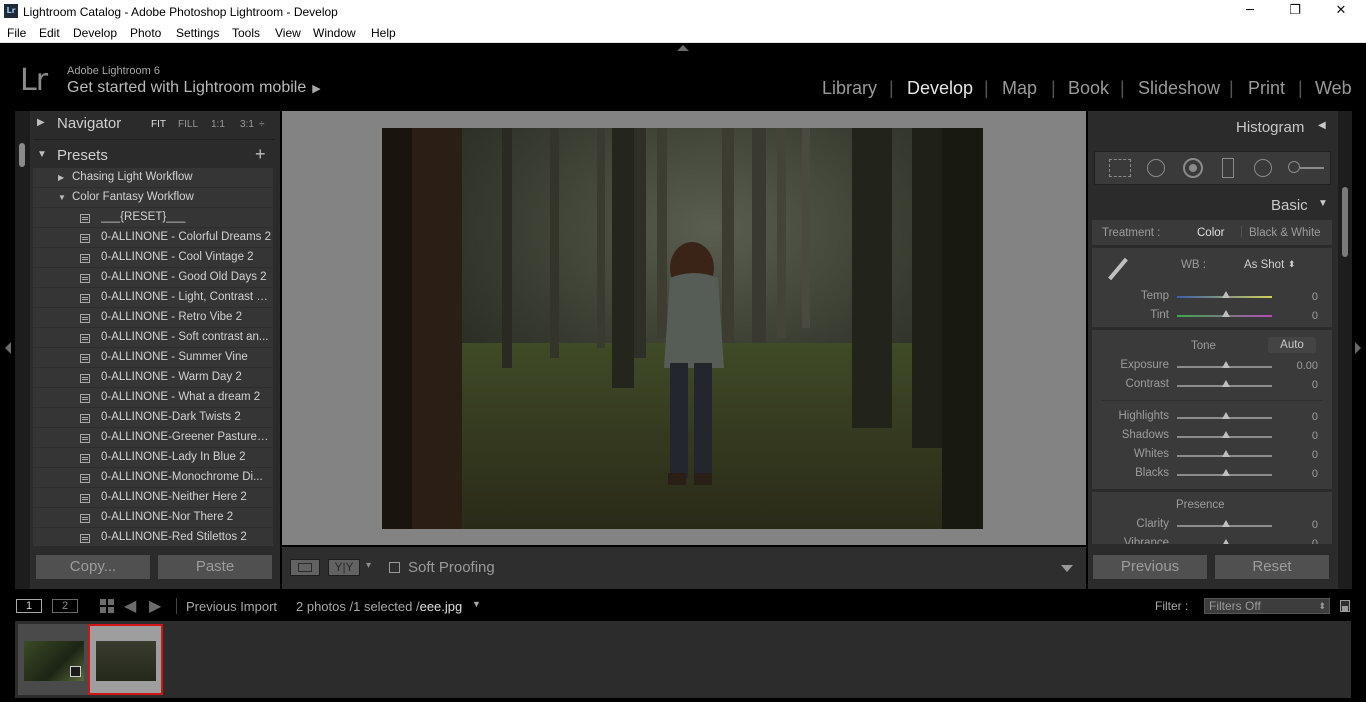 The width and height of the screenshot is (1366, 702). Describe the element at coordinates (153, 198) in the screenshot. I see `preset-folder: ▼ Color Fantasy Workflow` at that location.